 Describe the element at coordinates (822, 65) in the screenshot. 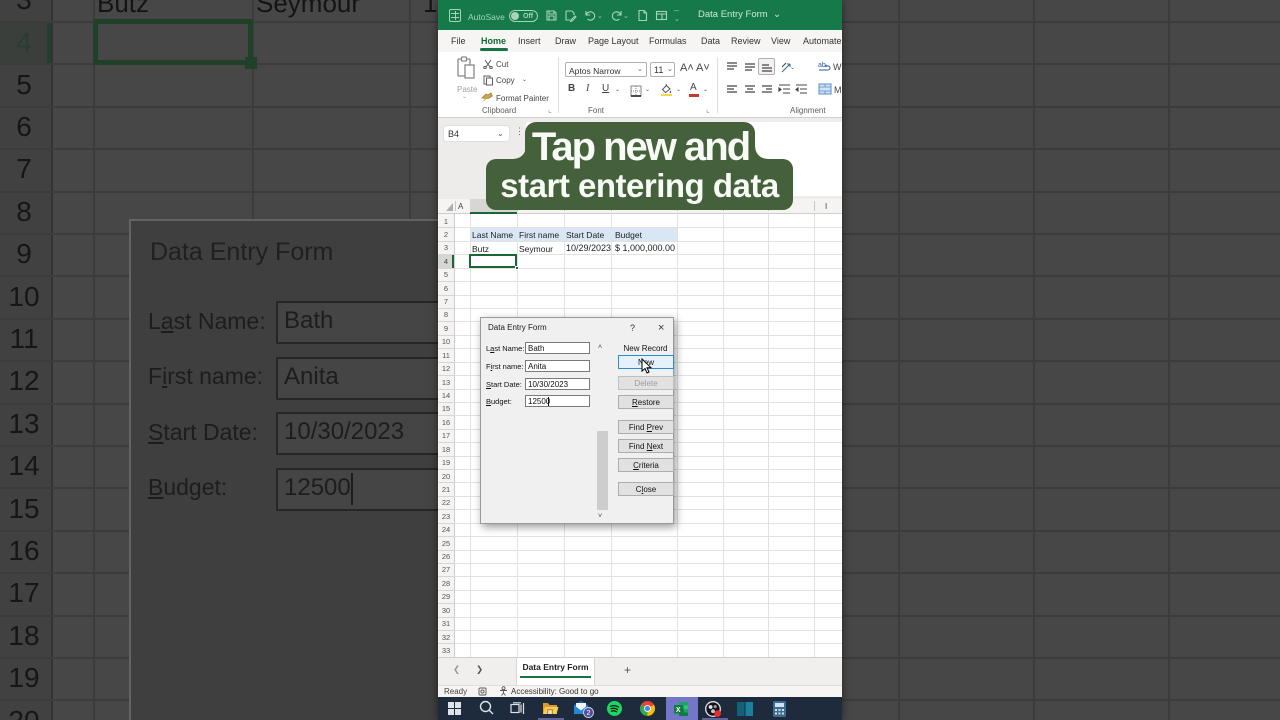

I see `svg-text: ab` at that location.